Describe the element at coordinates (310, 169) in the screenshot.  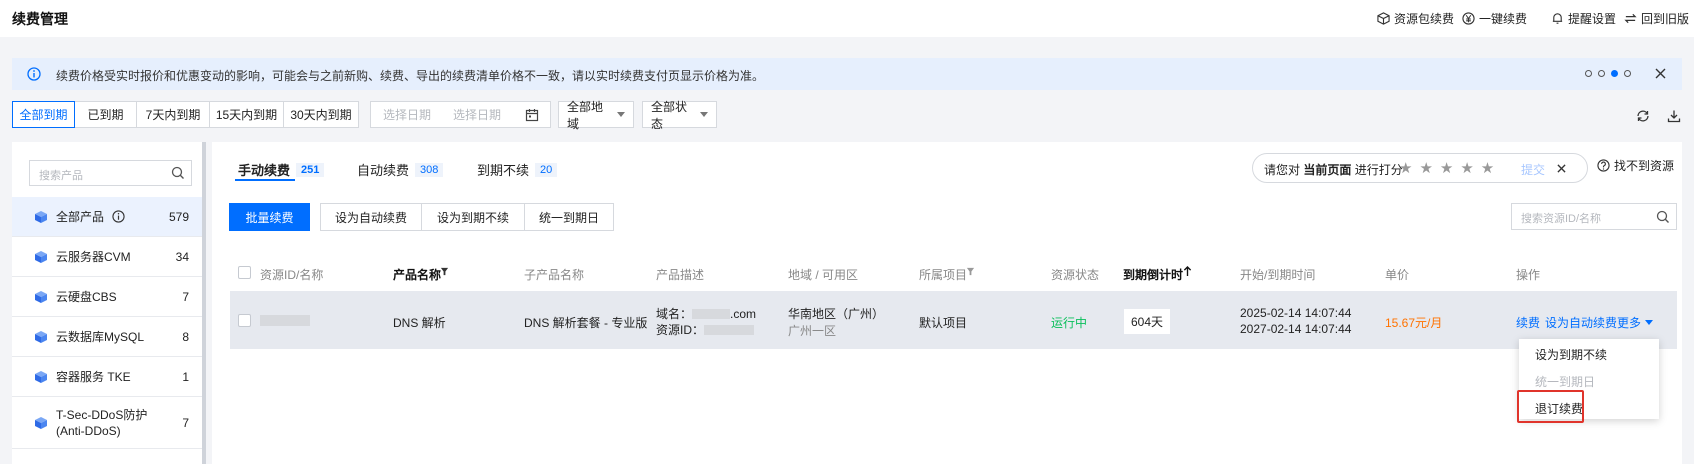
I see `tab-count-badge: 251` at that location.